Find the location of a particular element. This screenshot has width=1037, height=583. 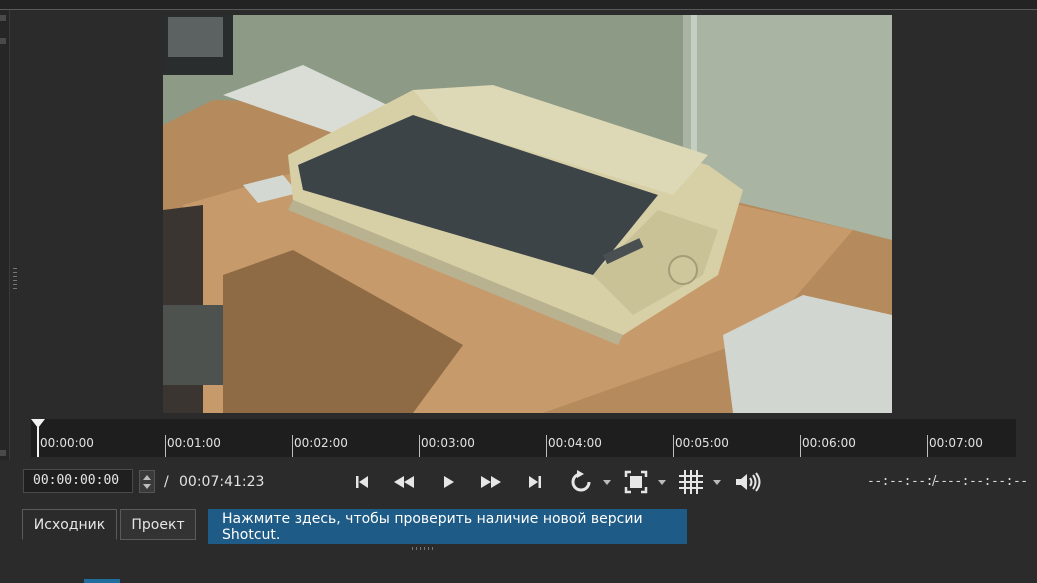

grid-button is located at coordinates (691, 482).